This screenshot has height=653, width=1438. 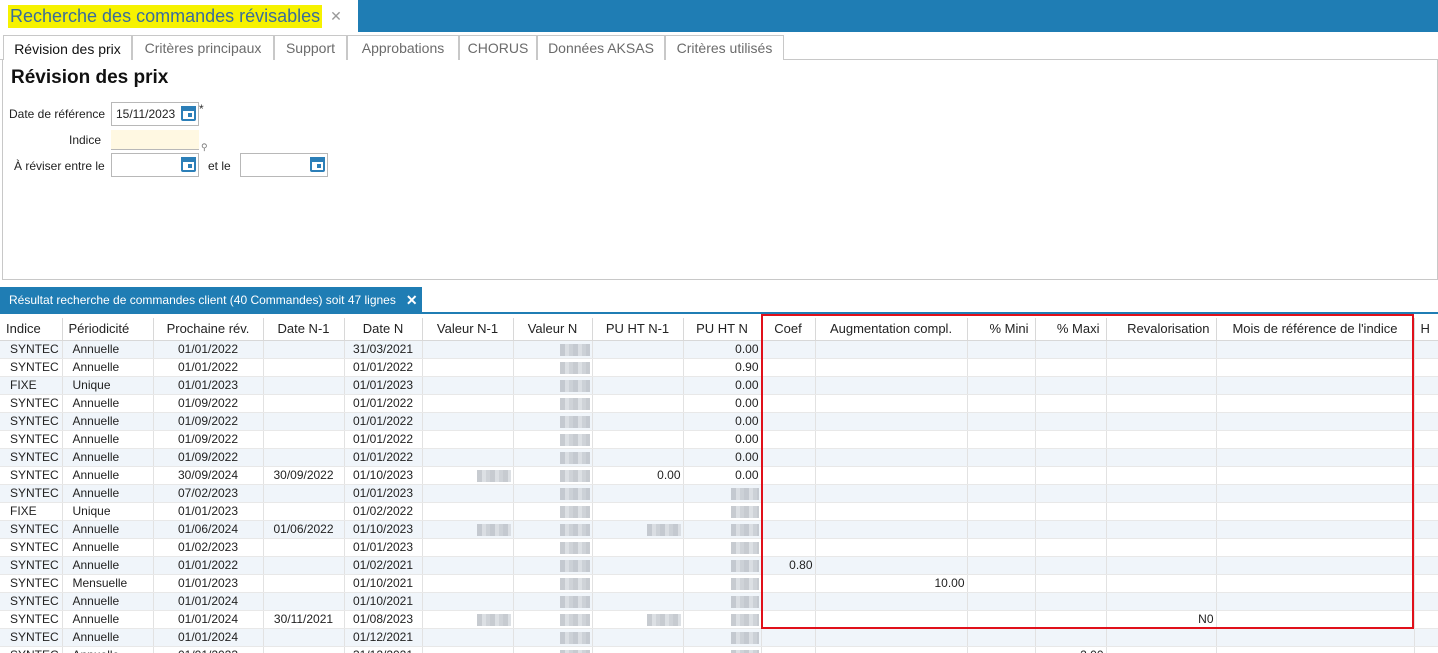 What do you see at coordinates (719, 583) in the screenshot?
I see `table-row: SYNTEC Mensuelle 01/01/2023 01/10/2021 10.00` at bounding box center [719, 583].